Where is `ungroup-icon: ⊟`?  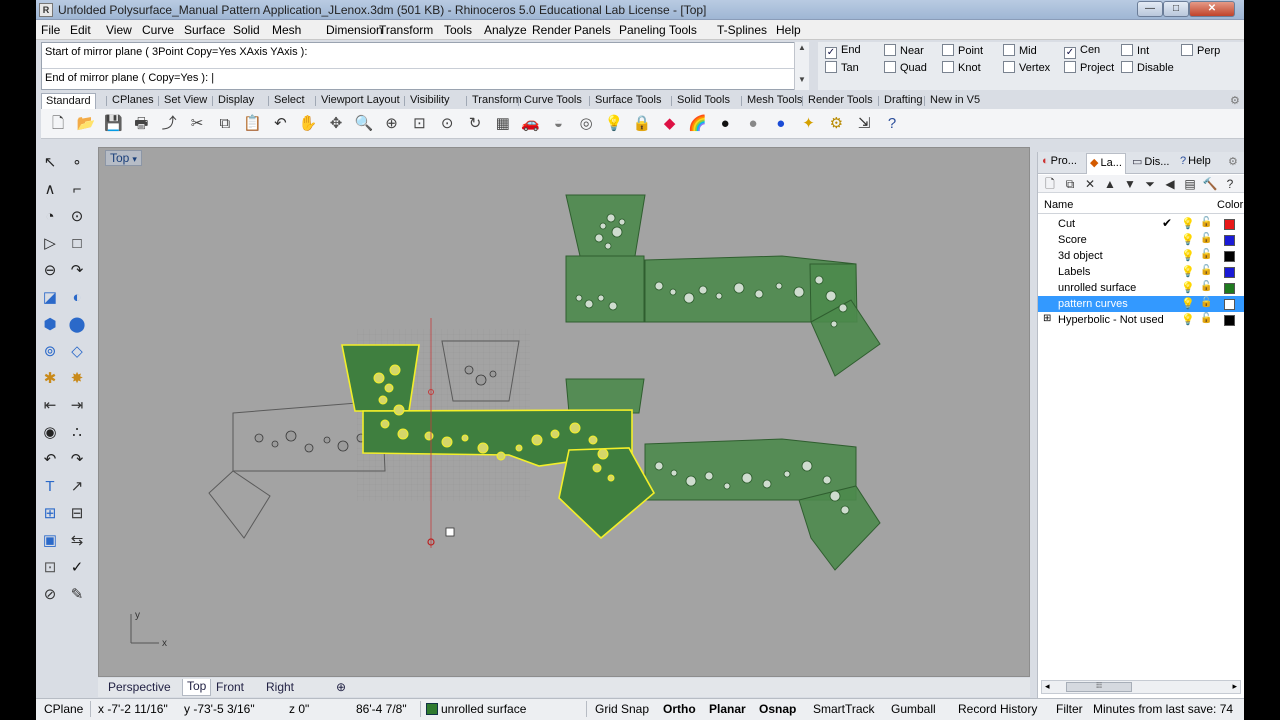
ungroup-icon: ⊟ is located at coordinates (77, 513).